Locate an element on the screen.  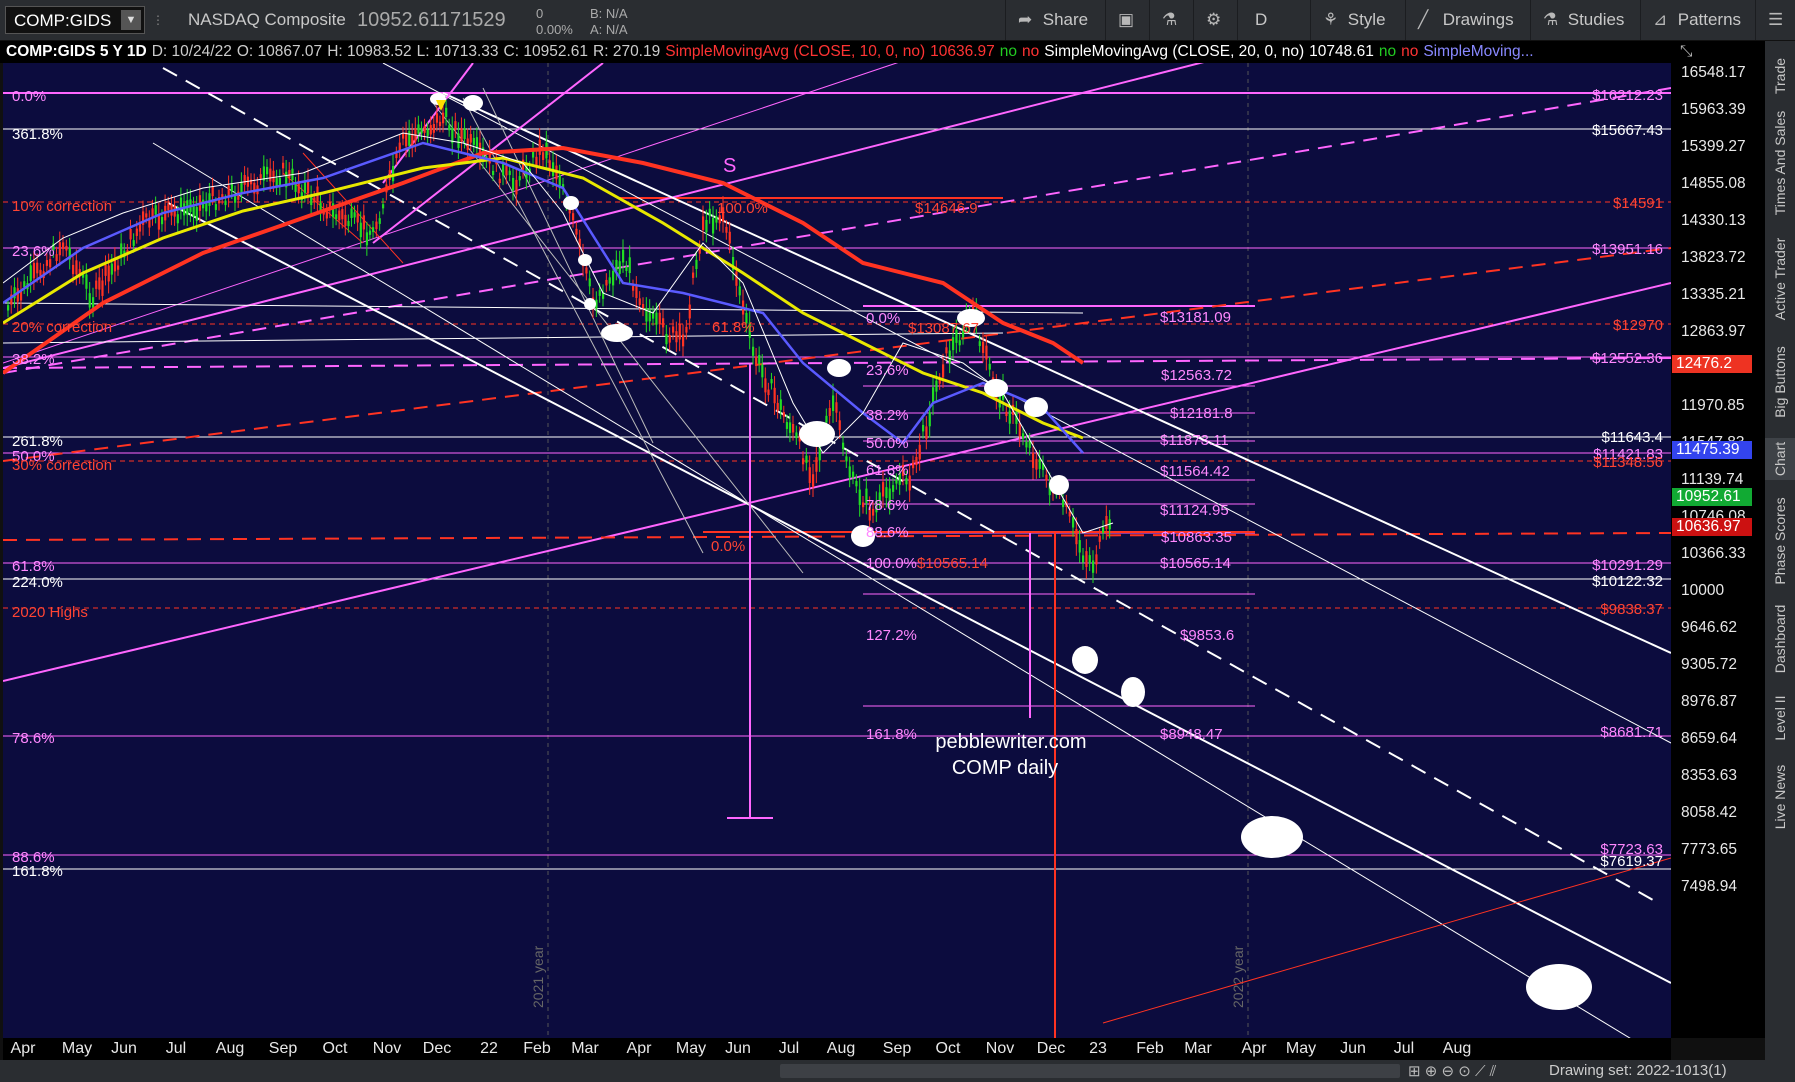
tab-trade: Trade is located at coordinates (1780, 75).